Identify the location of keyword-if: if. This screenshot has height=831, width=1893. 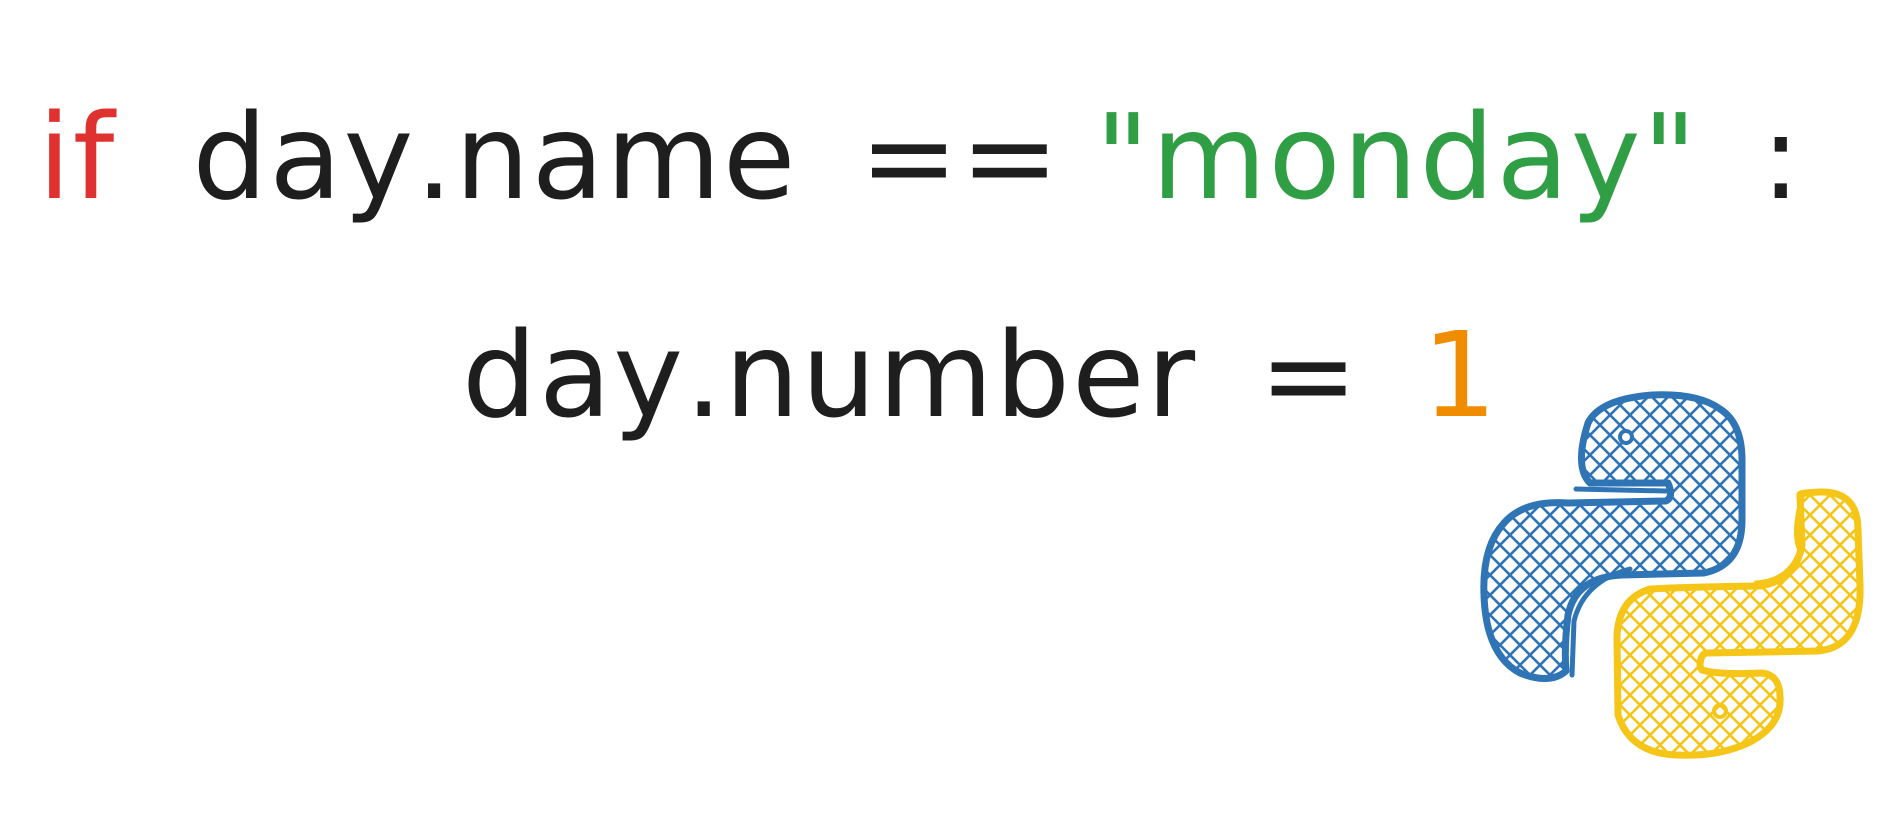
(77, 157).